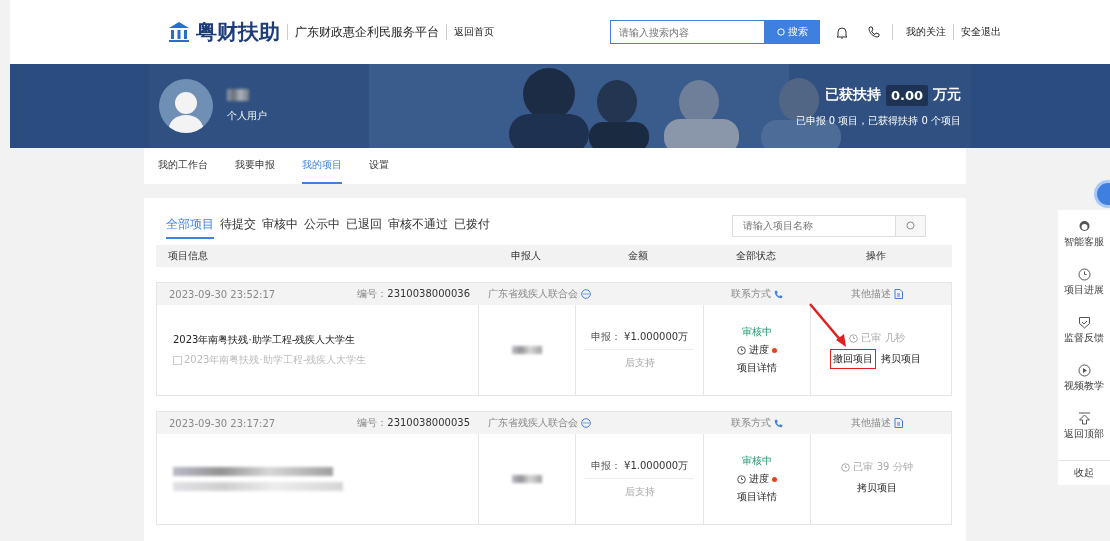 The width and height of the screenshot is (1110, 541). What do you see at coordinates (852, 95) in the screenshot?
I see `support-label: 已获扶持` at bounding box center [852, 95].